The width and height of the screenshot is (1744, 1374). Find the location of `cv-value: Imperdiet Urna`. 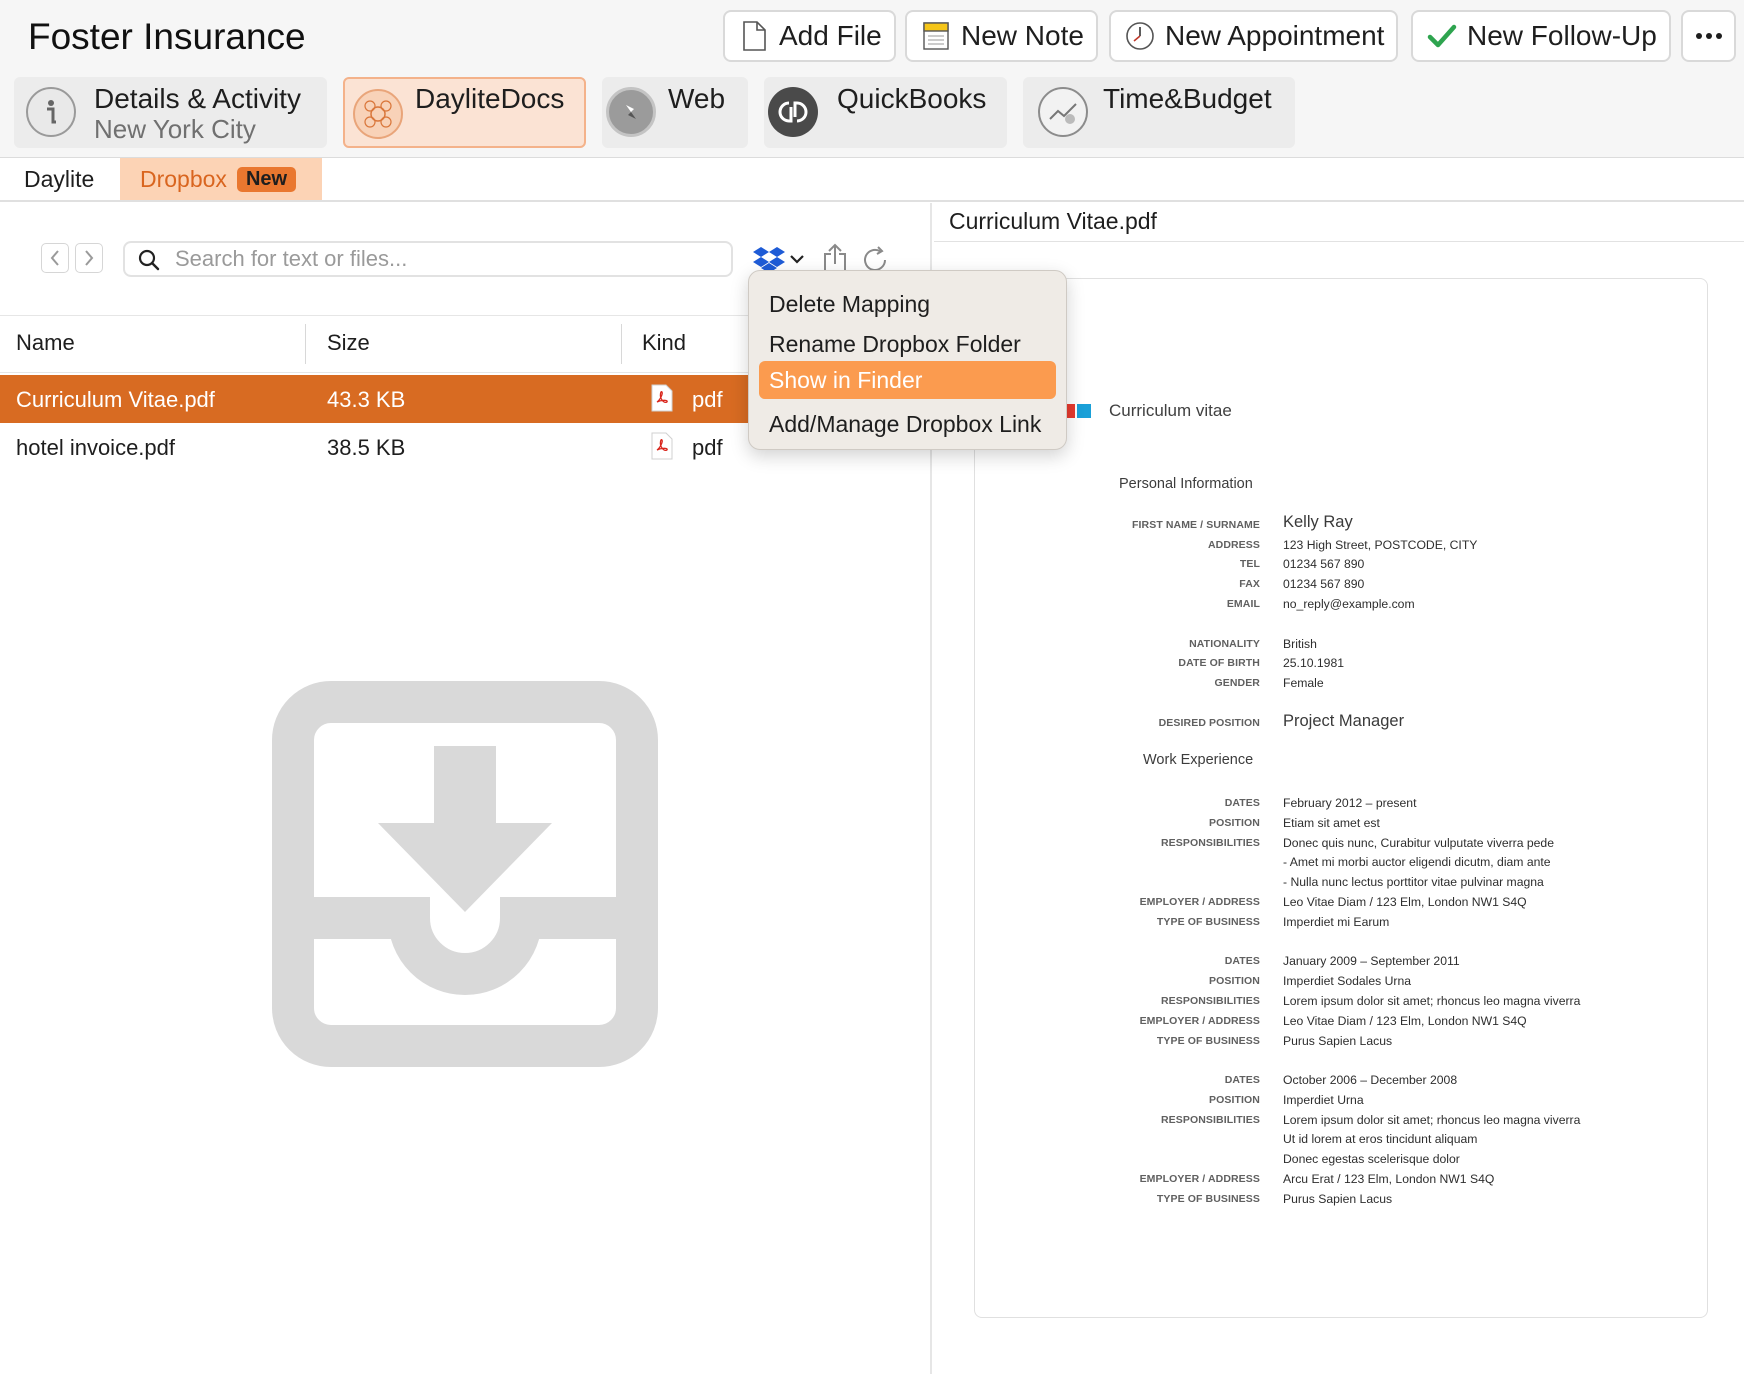

cv-value: Imperdiet Urna is located at coordinates (1323, 1100).